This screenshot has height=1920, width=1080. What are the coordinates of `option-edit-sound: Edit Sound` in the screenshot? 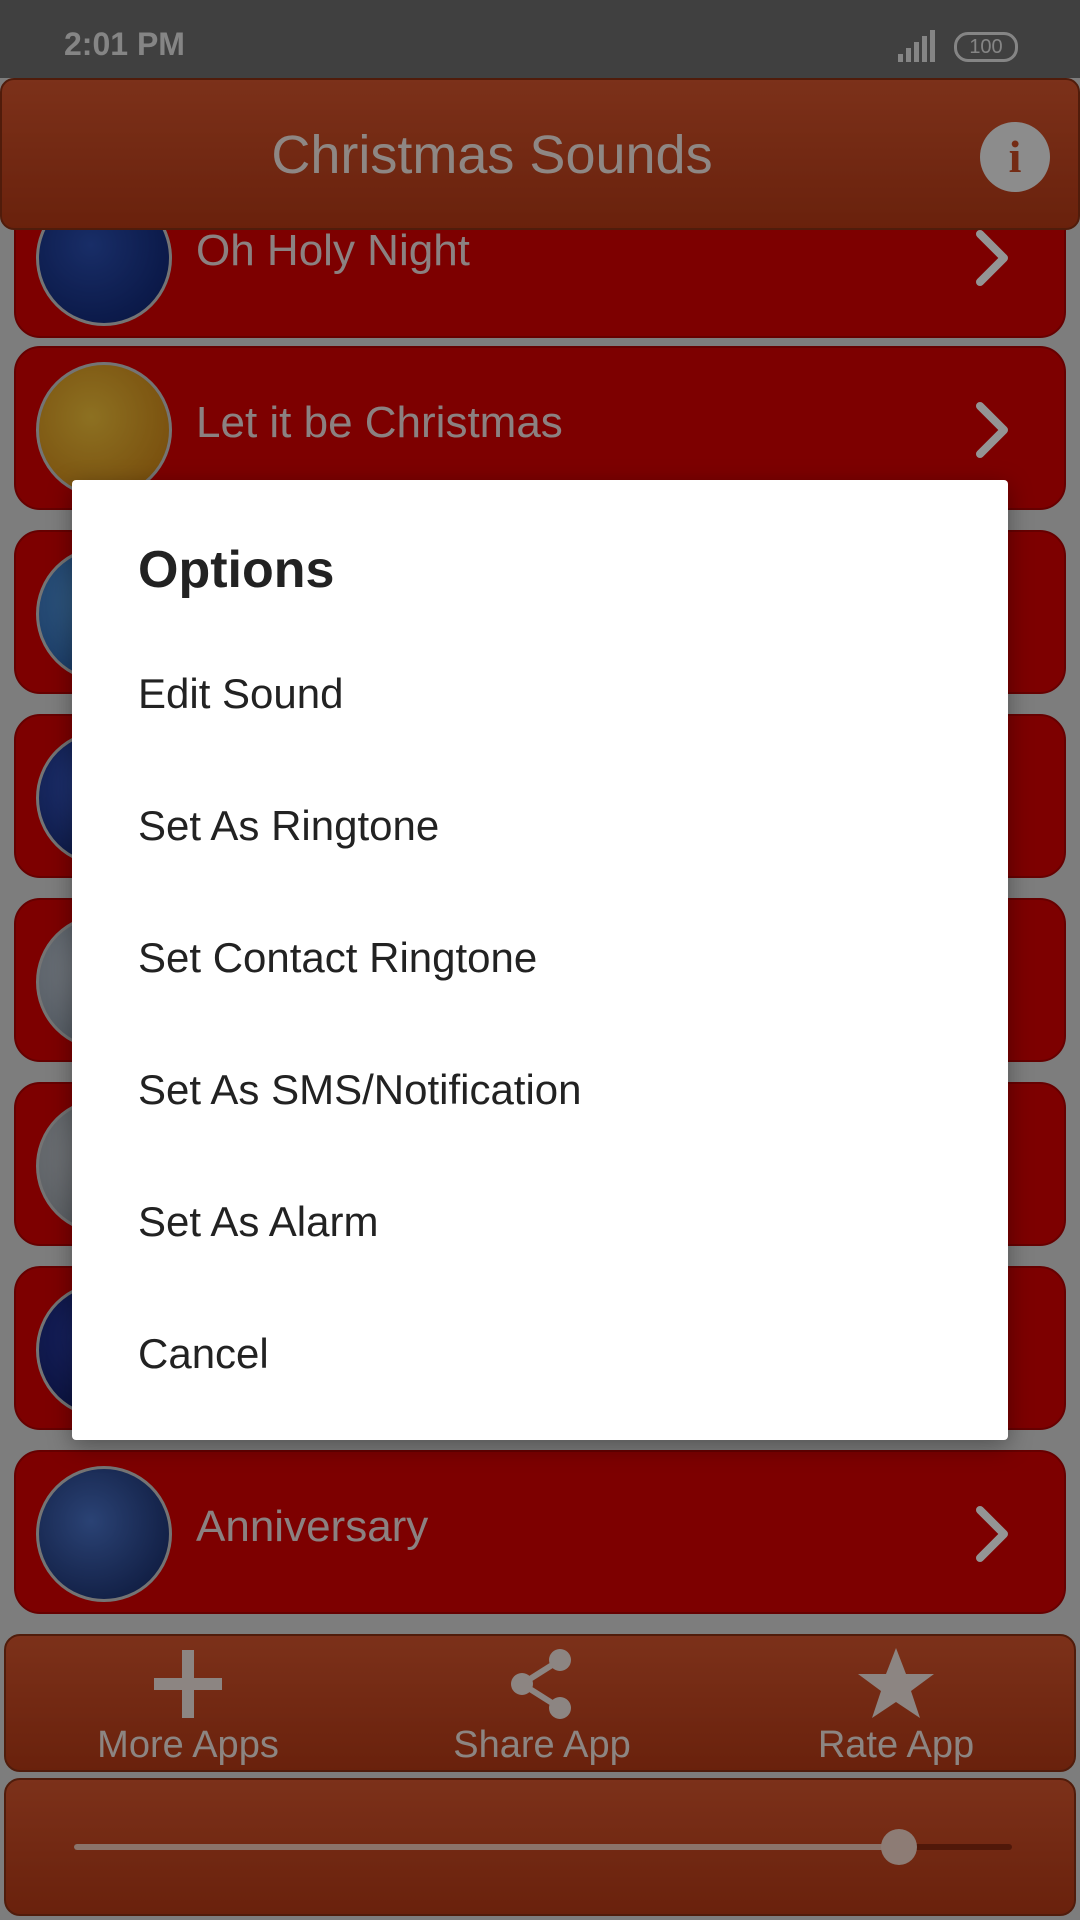 It's located at (540, 694).